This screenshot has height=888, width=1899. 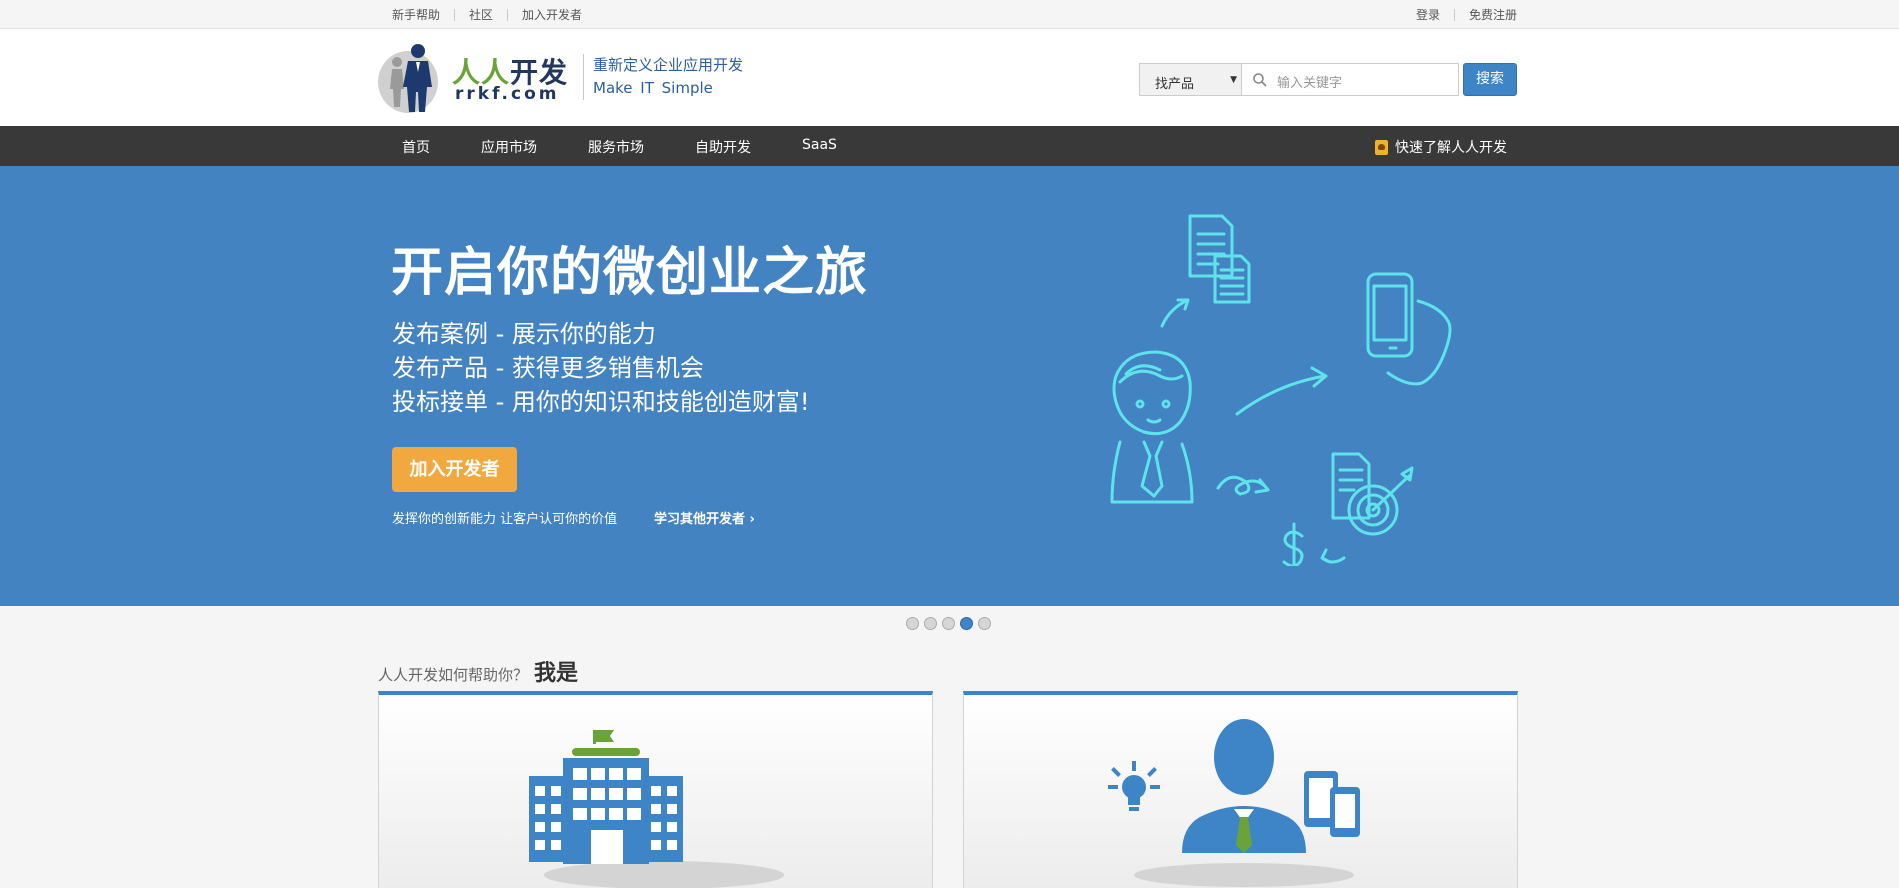 What do you see at coordinates (453, 675) in the screenshot?
I see `section-question: 人人开发如何帮助你？` at bounding box center [453, 675].